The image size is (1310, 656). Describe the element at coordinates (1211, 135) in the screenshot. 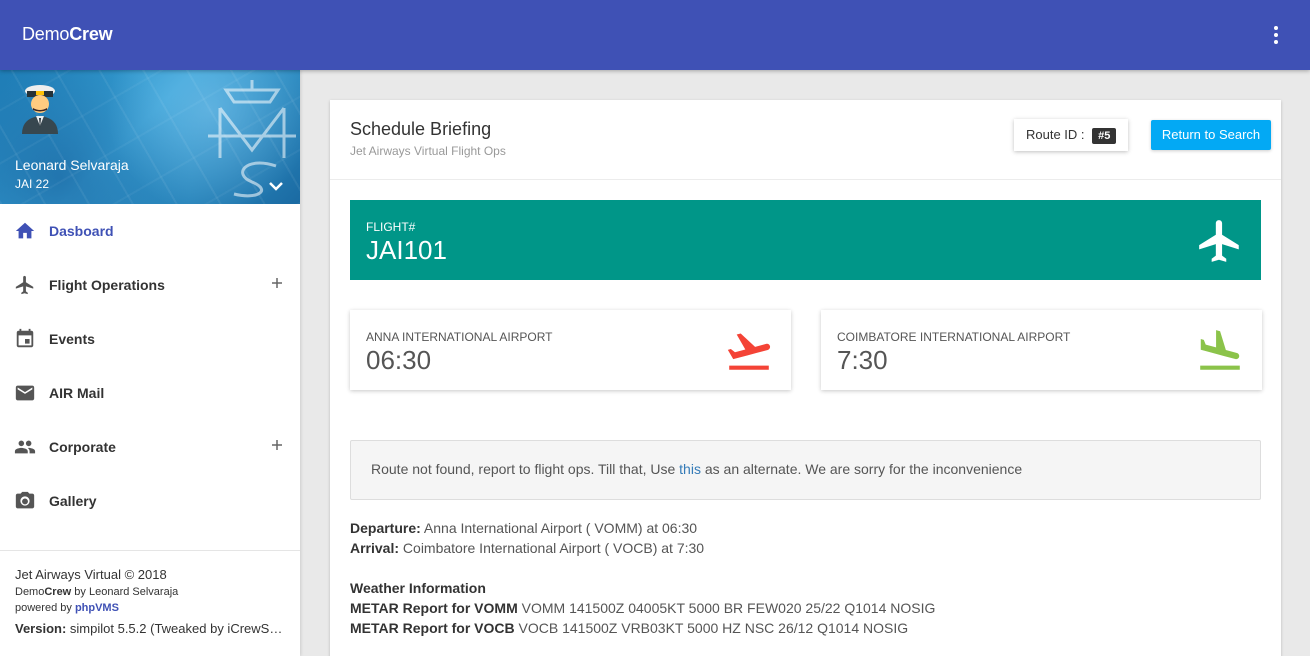

I see `return-to-search-button: Return to Search` at that location.